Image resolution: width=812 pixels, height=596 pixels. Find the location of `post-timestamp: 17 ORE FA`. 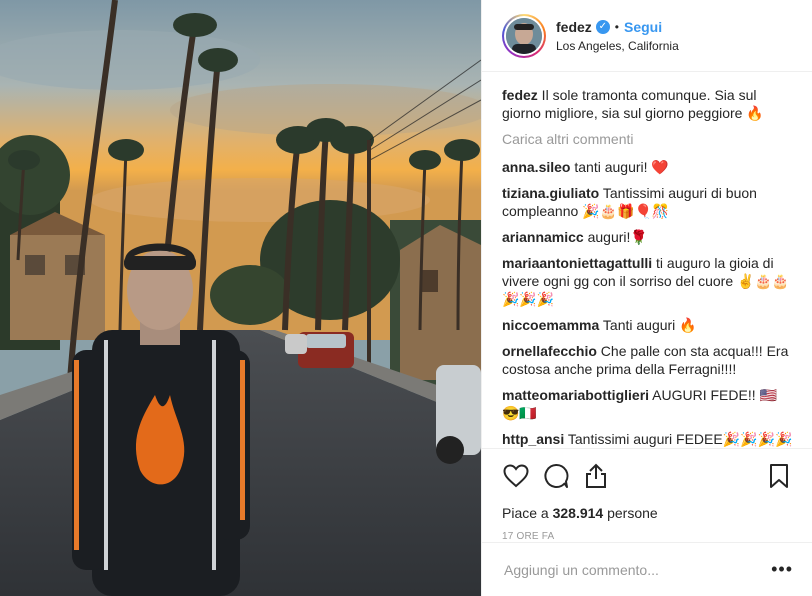

post-timestamp: 17 ORE FA is located at coordinates (647, 536).